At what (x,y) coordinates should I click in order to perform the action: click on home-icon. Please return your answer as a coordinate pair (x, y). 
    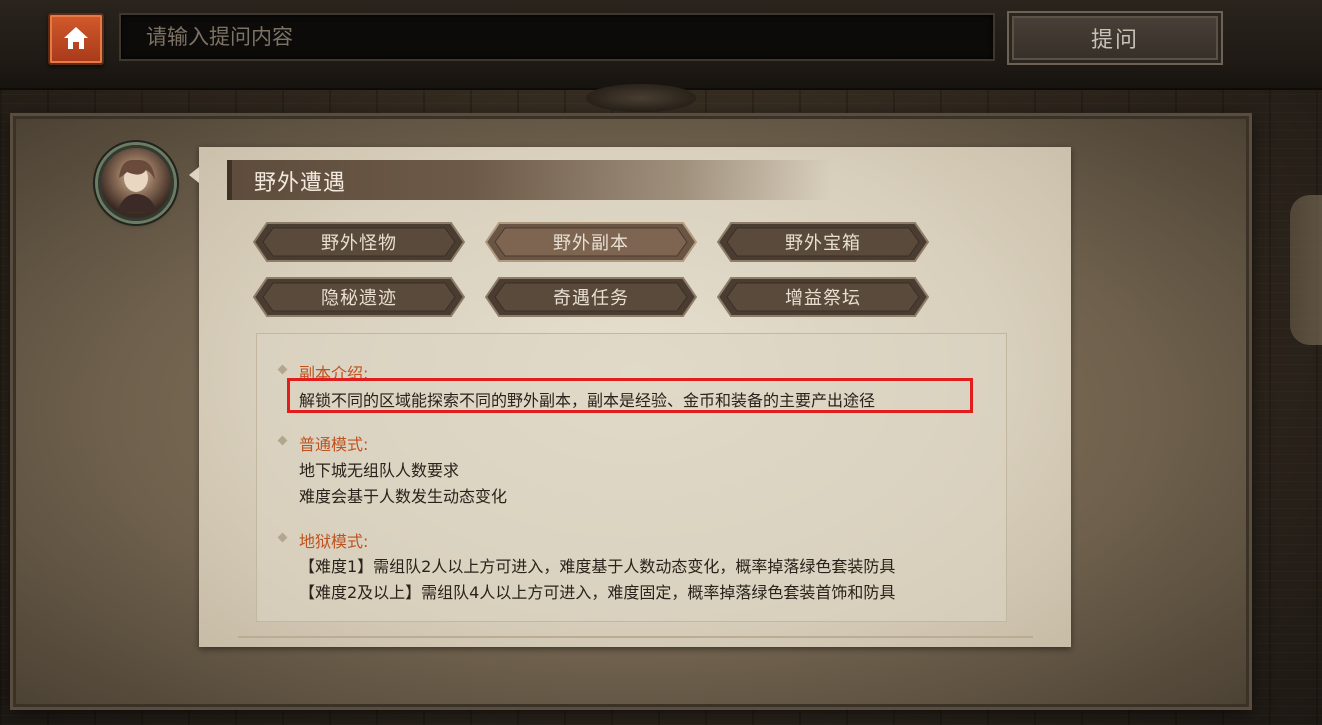
    Looking at the image, I should click on (76, 38).